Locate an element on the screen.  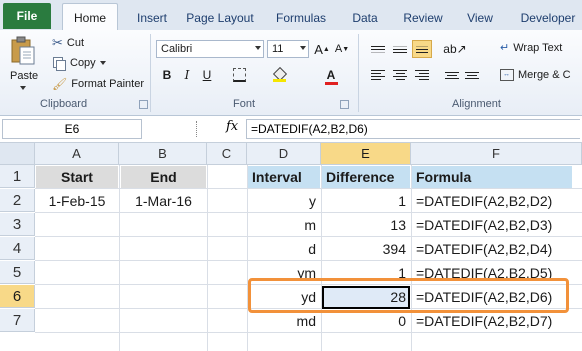
align-center-button is located at coordinates (400, 75).